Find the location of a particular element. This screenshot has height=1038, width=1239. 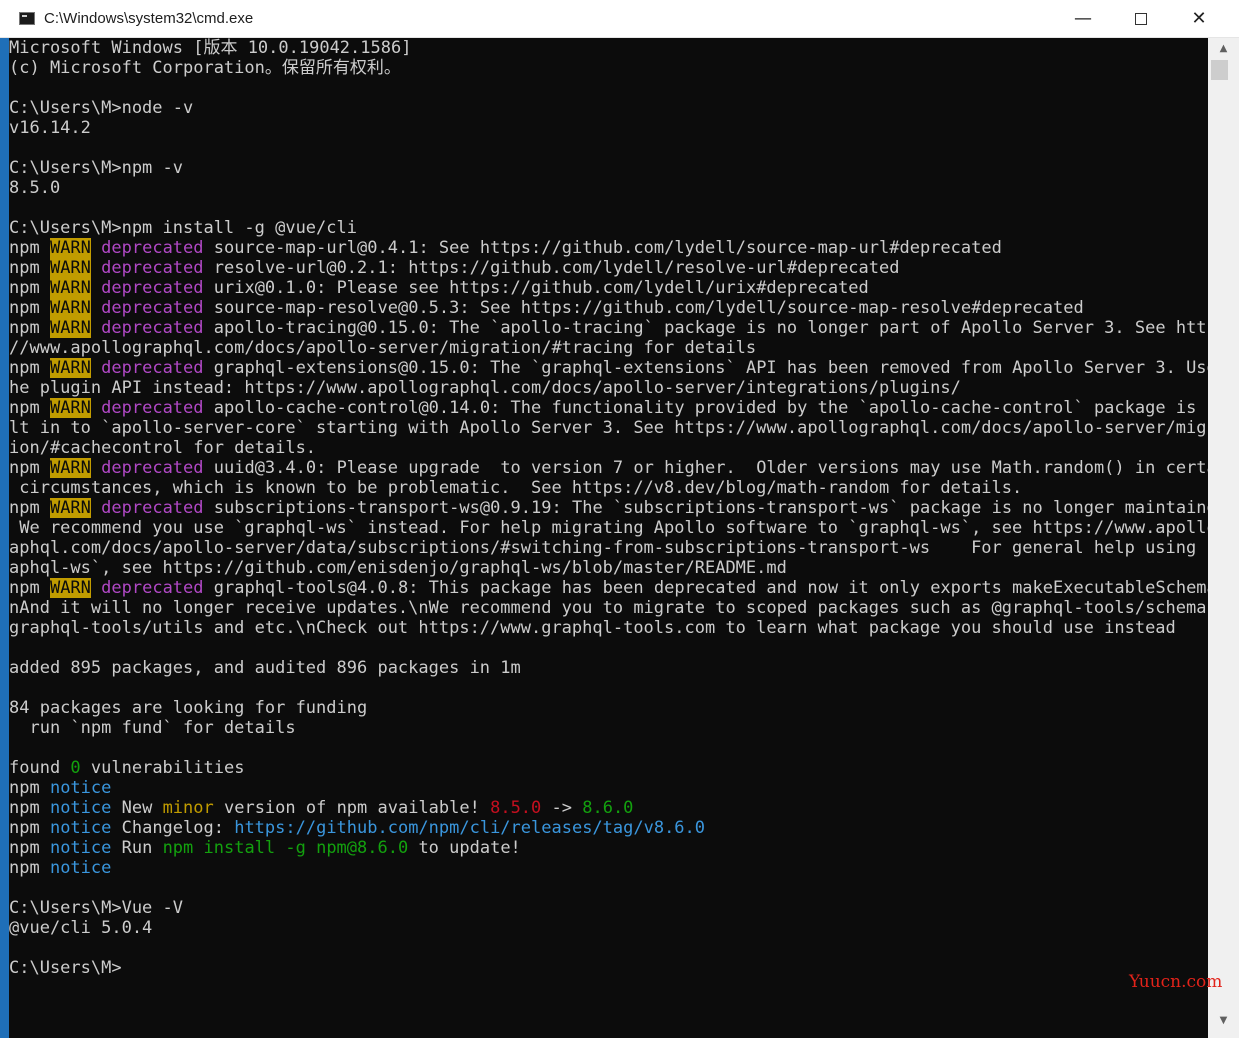

console-line: C:\Users\M>Vue -V is located at coordinates (608, 908).